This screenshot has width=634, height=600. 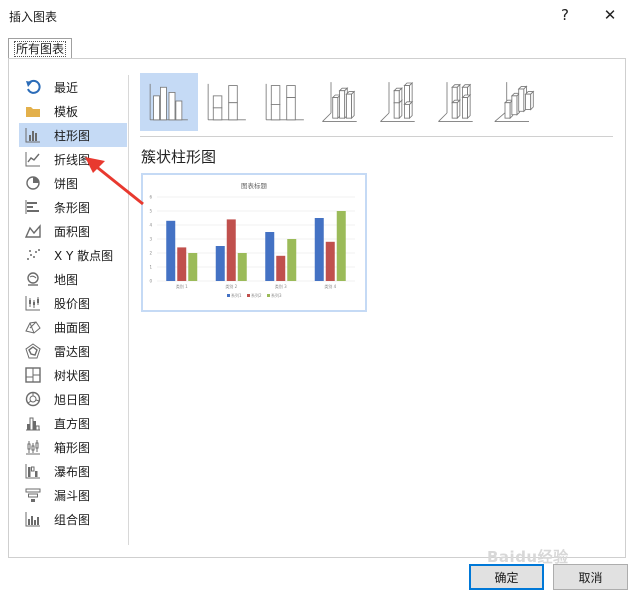 I want to click on 3d-clustered-column-icon, so click(x=343, y=102).